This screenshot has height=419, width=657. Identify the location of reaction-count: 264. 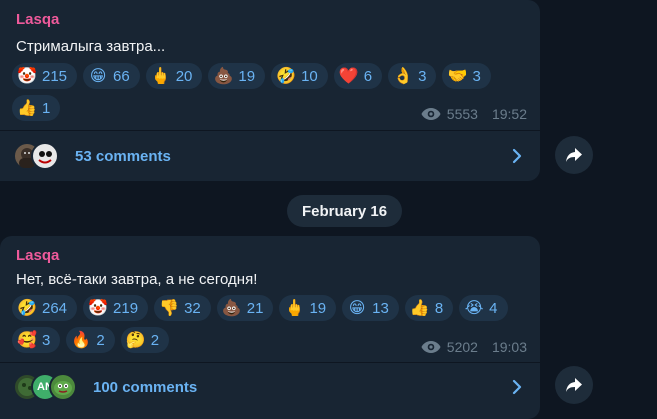
(55, 308).